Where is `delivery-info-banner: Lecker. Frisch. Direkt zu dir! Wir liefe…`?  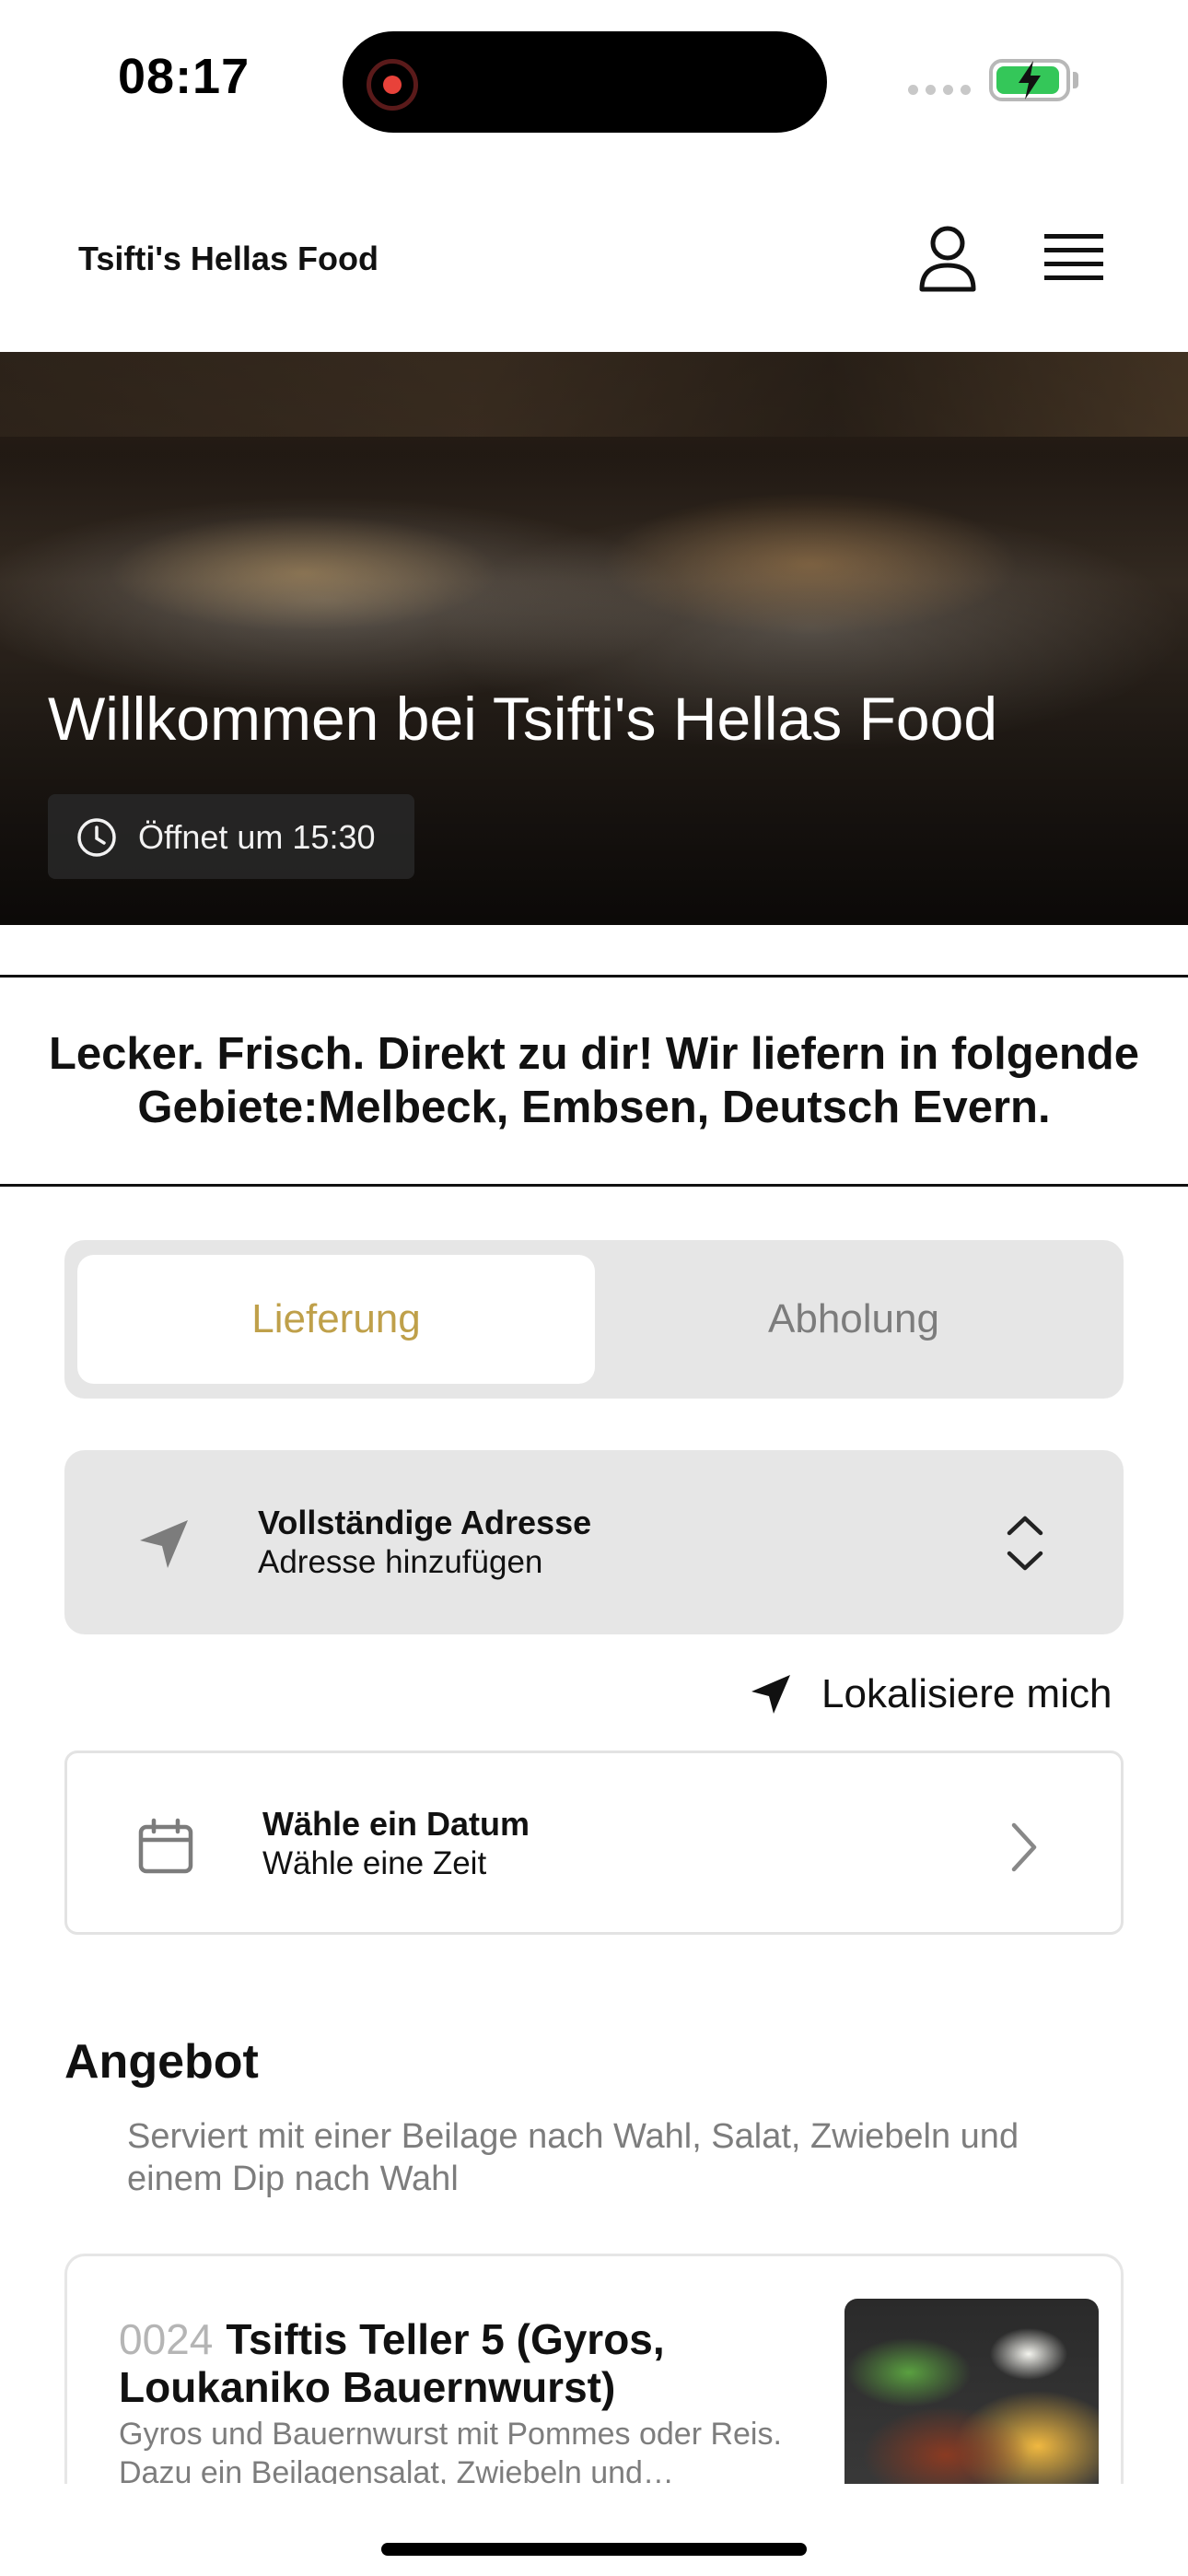
delivery-info-banner: Lecker. Frisch. Direkt zu dir! Wir liefe… is located at coordinates (594, 1081).